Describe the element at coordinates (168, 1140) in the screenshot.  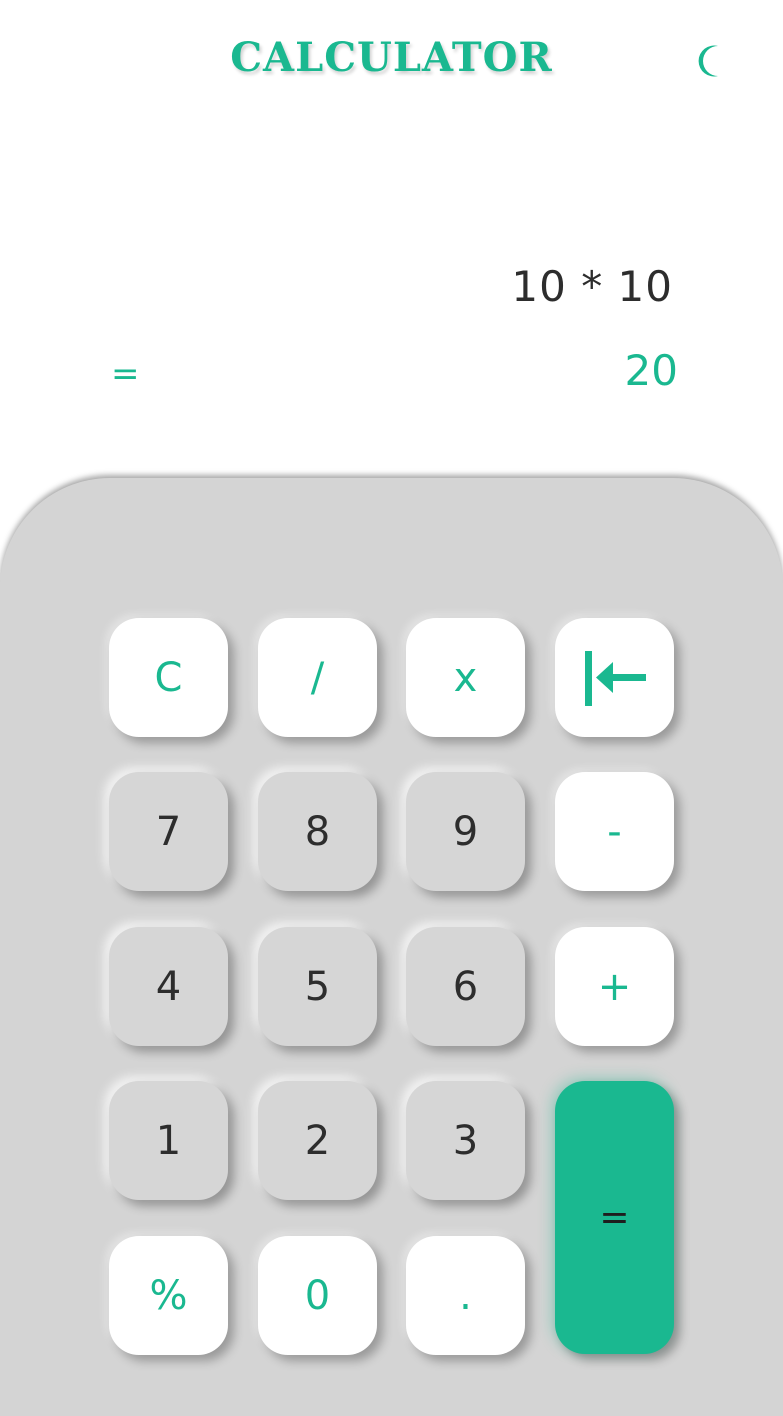
I see `digit-1-button: 1` at that location.